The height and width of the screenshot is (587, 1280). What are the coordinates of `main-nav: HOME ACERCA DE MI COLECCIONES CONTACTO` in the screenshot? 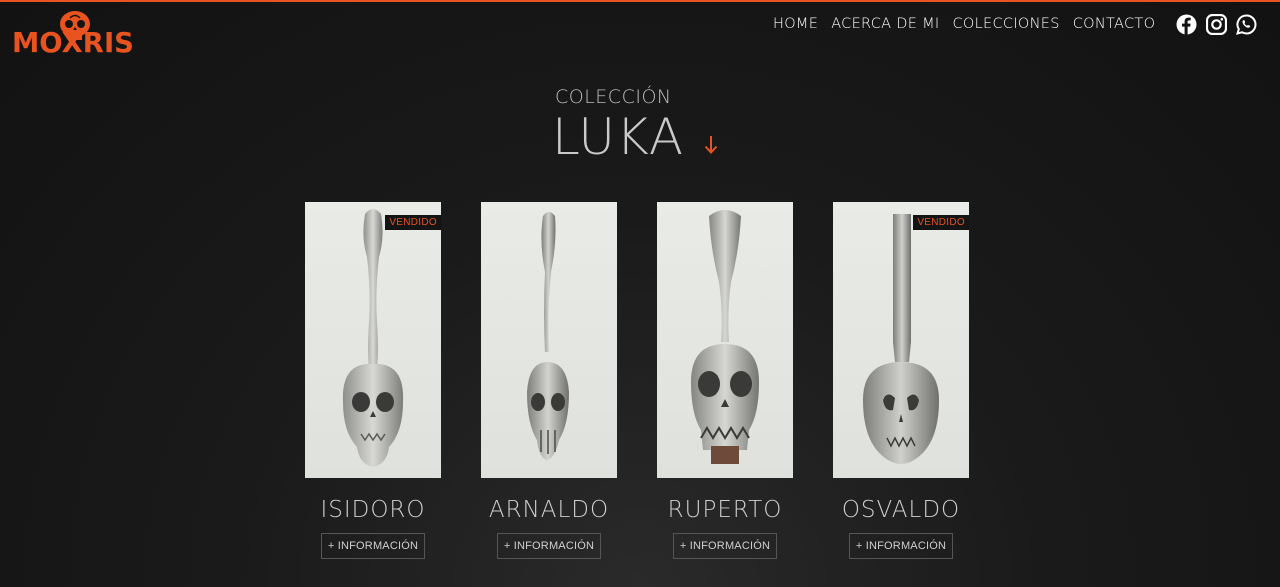 It's located at (964, 24).